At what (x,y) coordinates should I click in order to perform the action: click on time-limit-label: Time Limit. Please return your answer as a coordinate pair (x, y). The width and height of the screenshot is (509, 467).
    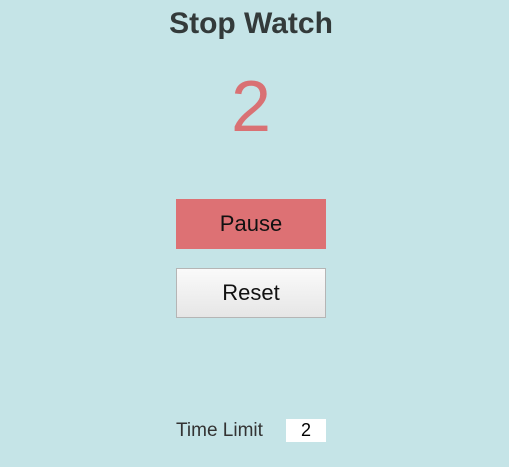
    Looking at the image, I should click on (219, 430).